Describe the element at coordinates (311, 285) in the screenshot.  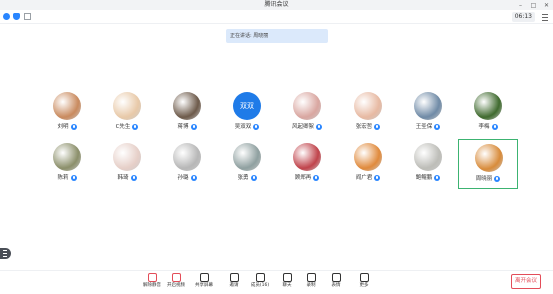
I see `control-label: 录制` at that location.